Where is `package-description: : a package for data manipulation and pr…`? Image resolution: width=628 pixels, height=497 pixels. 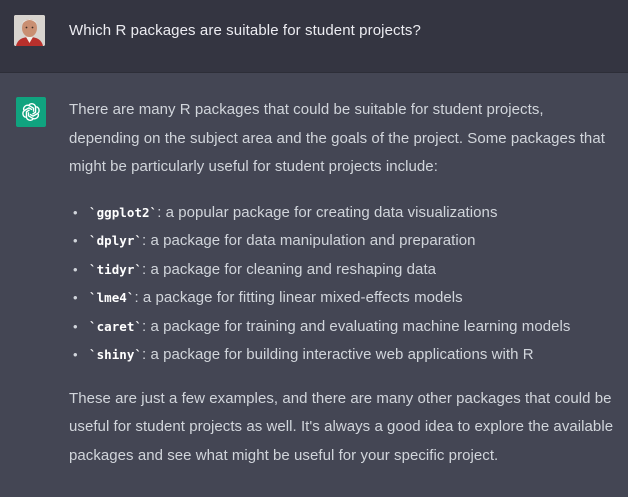
package-description: : a package for data manipulation and pr… is located at coordinates (309, 240).